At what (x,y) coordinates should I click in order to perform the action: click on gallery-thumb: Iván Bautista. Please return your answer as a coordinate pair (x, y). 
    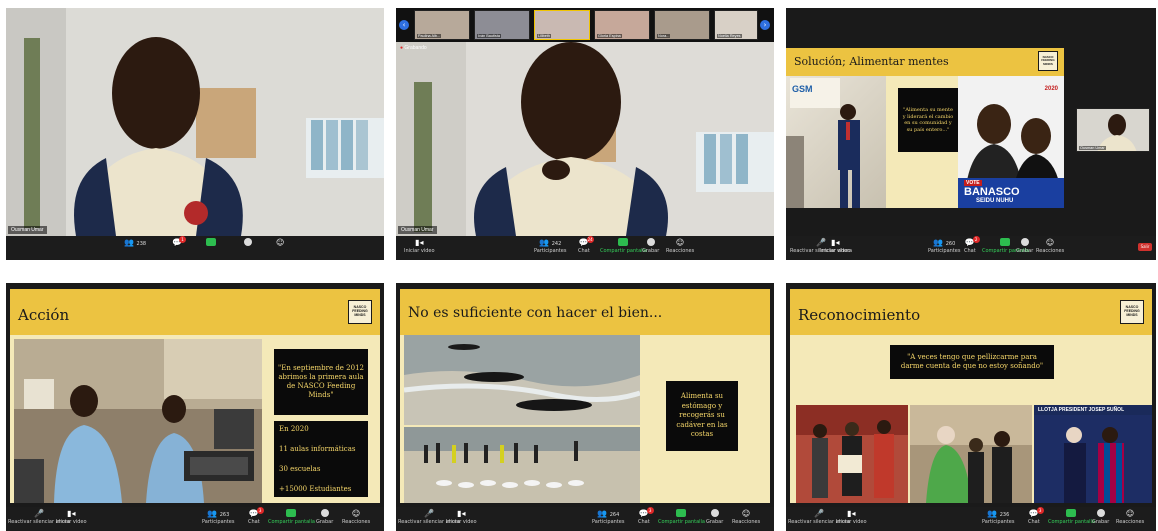
    Looking at the image, I should click on (502, 25).